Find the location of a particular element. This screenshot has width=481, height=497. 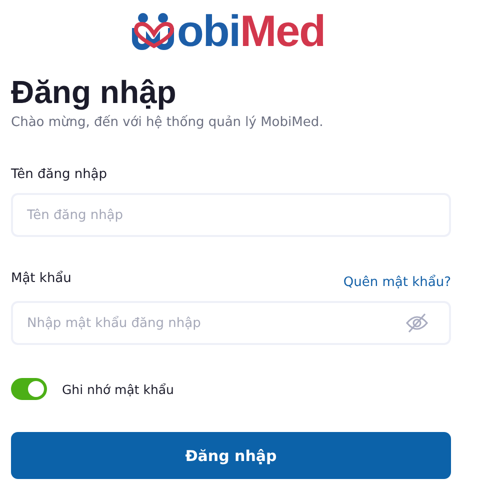

password-label: Mật khẩu is located at coordinates (41, 279).